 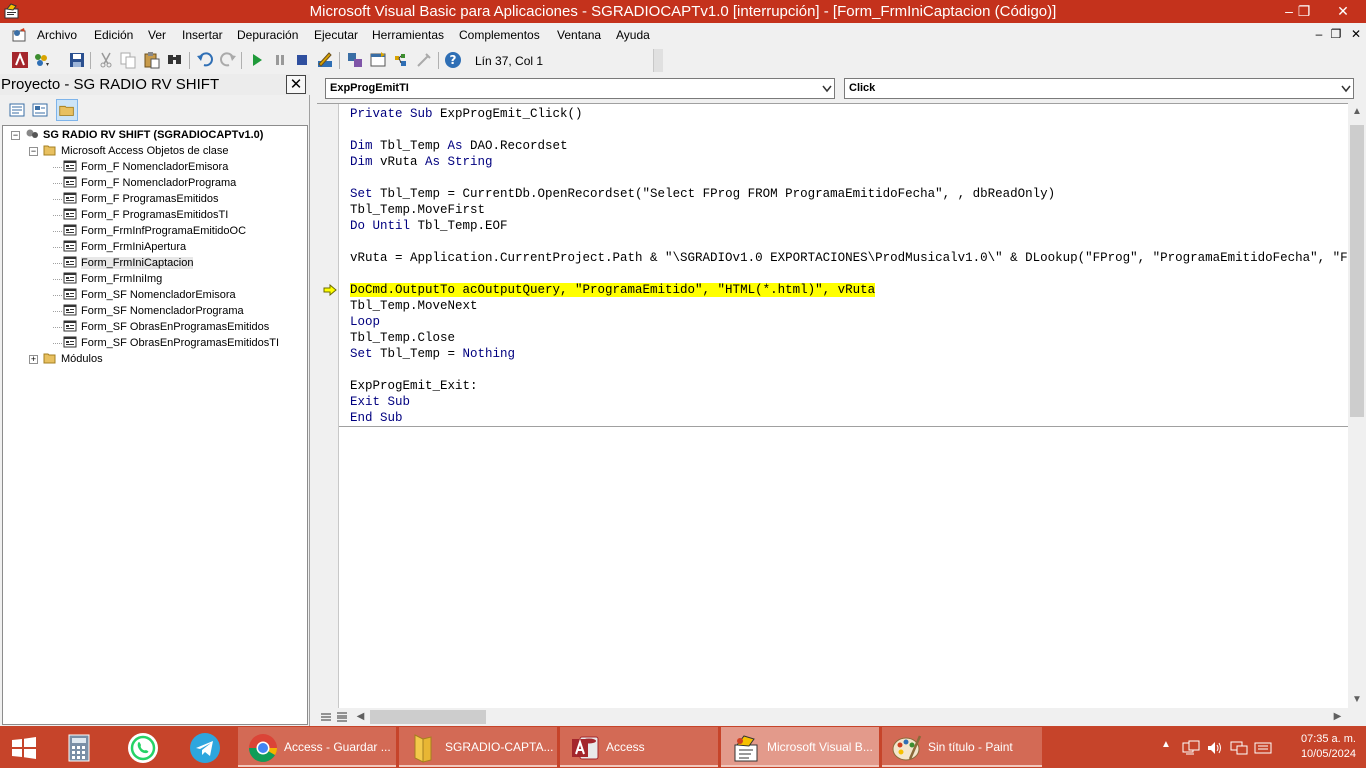 I want to click on code-line: Loop, so click(x=365, y=322).